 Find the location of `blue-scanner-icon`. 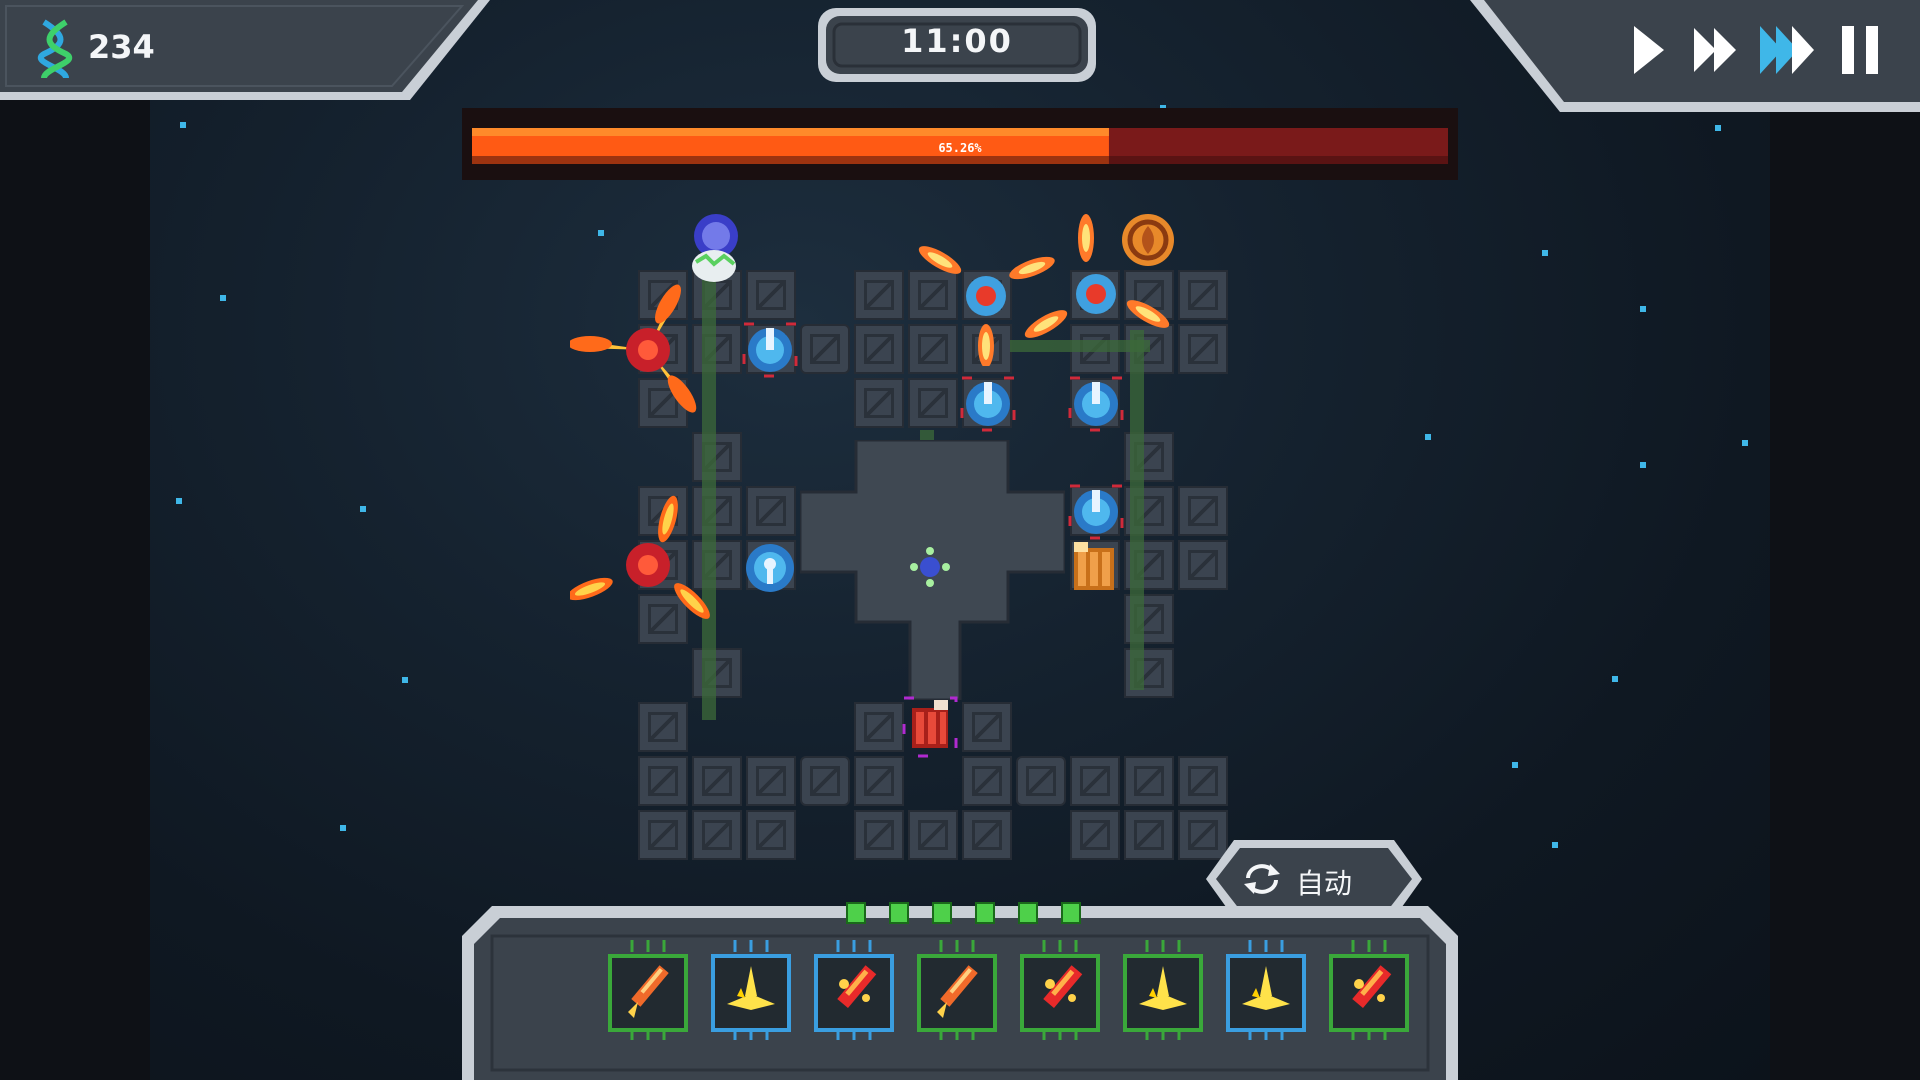

blue-scanner-icon is located at coordinates (770, 568).